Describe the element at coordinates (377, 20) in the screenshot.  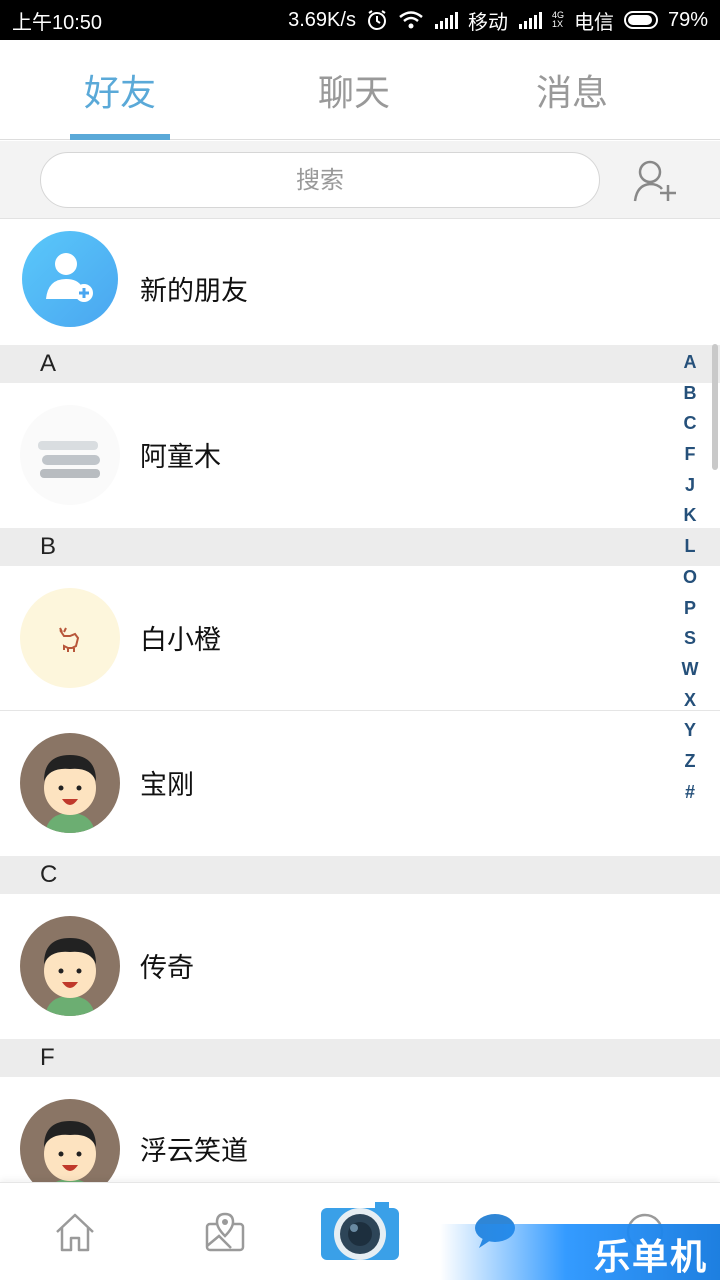
I see `alarm-icon` at that location.